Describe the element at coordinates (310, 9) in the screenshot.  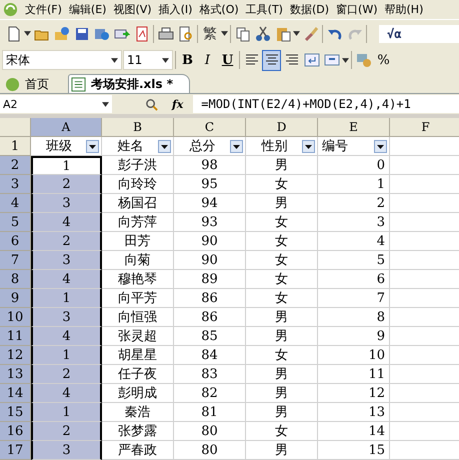
I see `menu-item: 数据(D)` at that location.